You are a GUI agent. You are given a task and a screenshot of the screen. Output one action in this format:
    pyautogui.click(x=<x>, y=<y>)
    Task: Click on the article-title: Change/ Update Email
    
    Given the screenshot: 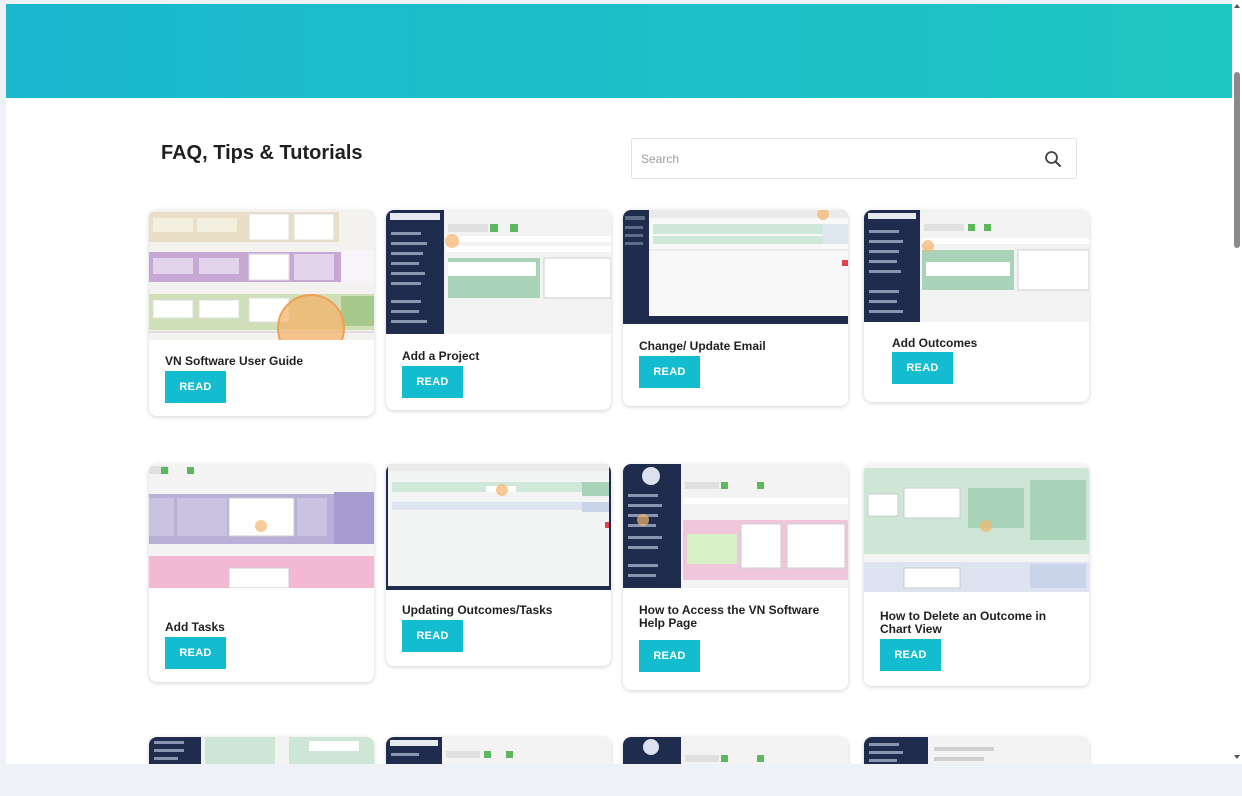 What is the action you would take?
    pyautogui.click(x=702, y=346)
    